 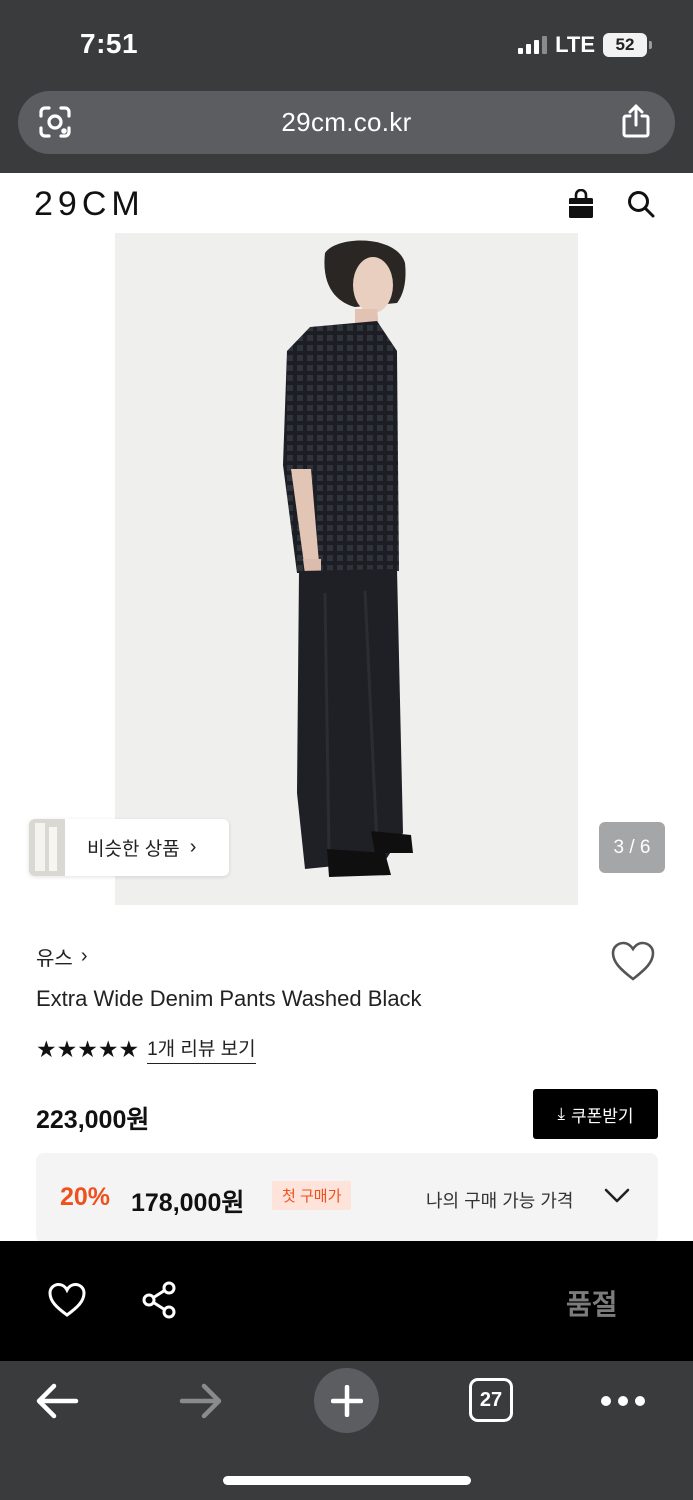 What do you see at coordinates (89, 204) in the screenshot?
I see `site-logo: 29CM` at bounding box center [89, 204].